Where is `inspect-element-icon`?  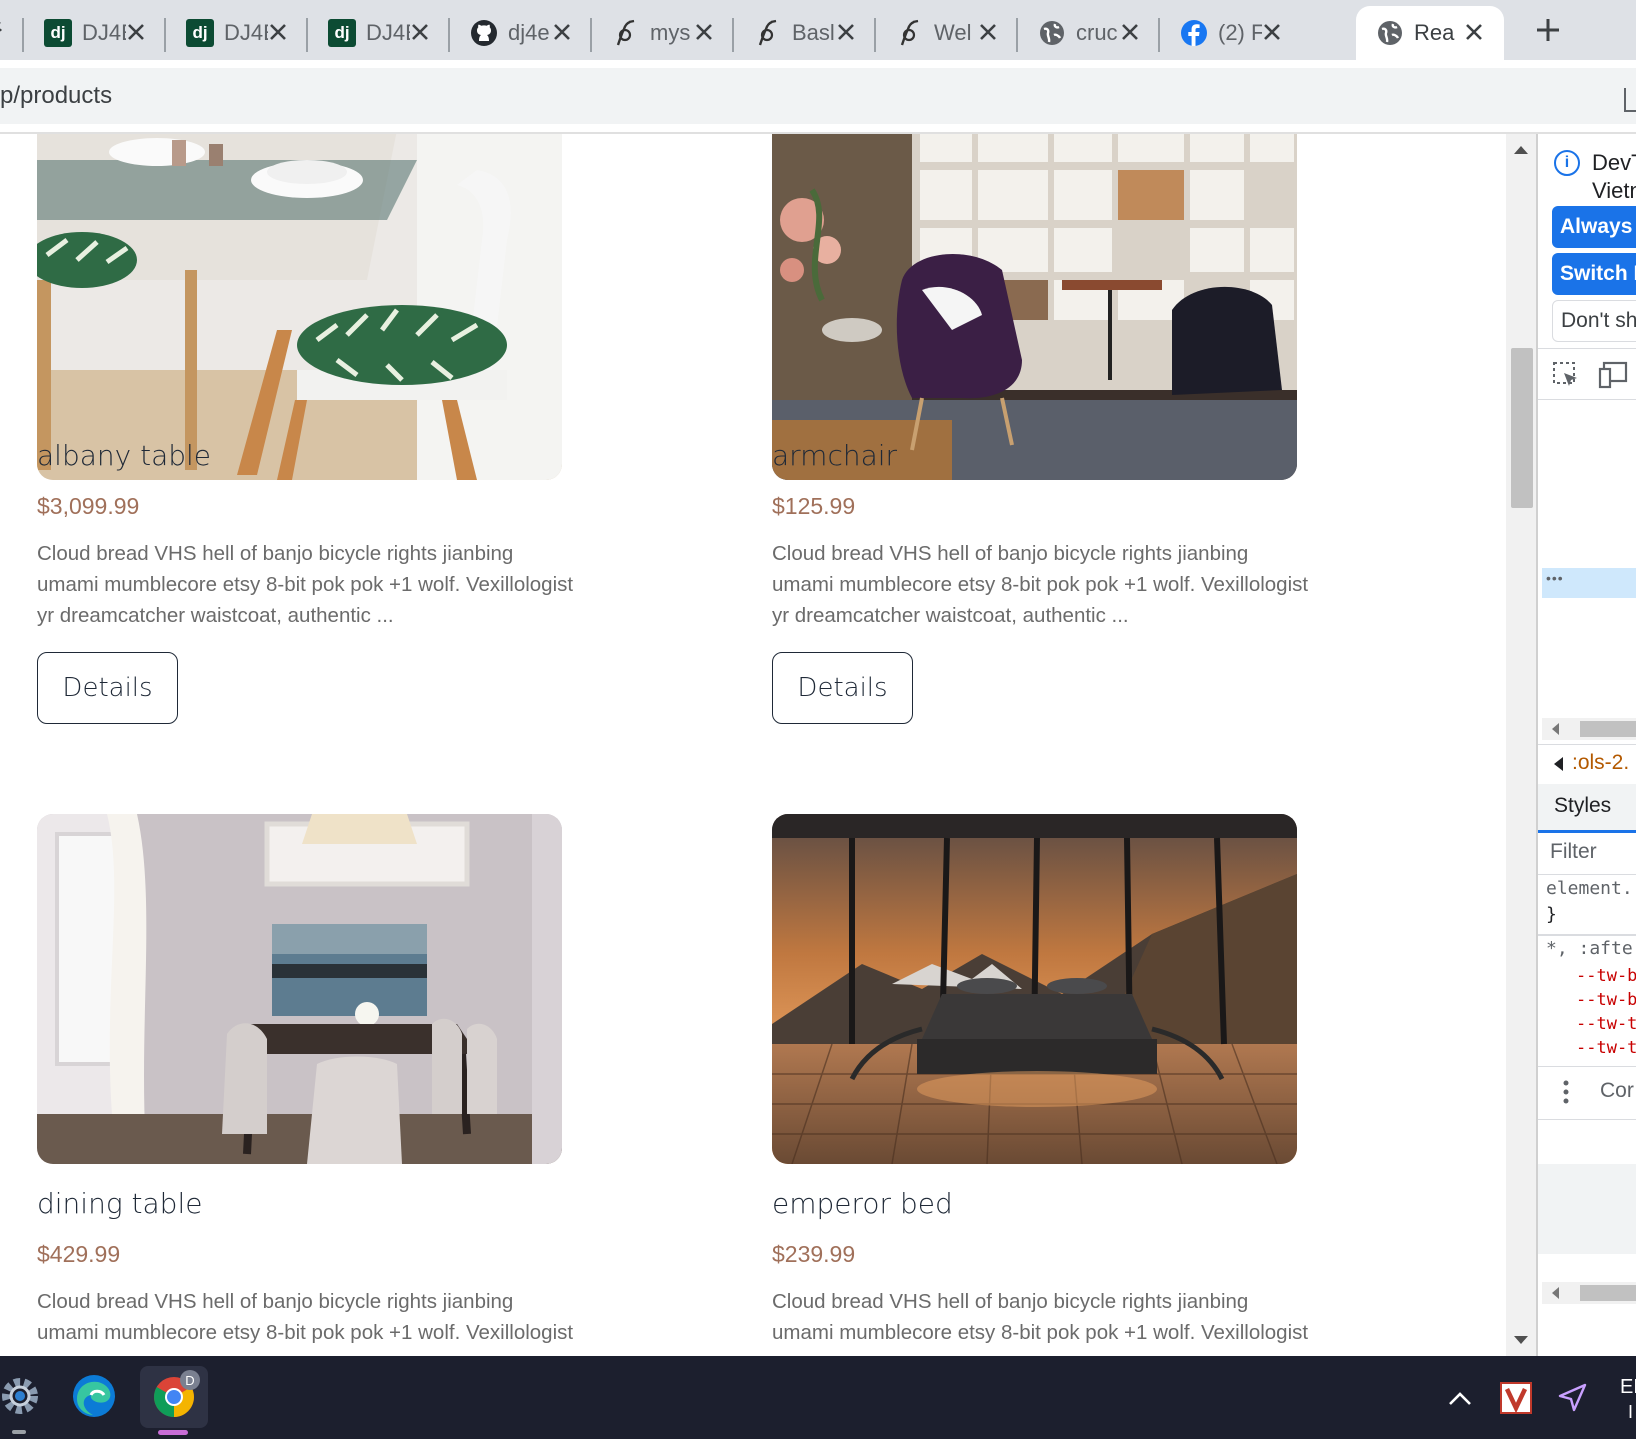 inspect-element-icon is located at coordinates (1566, 377).